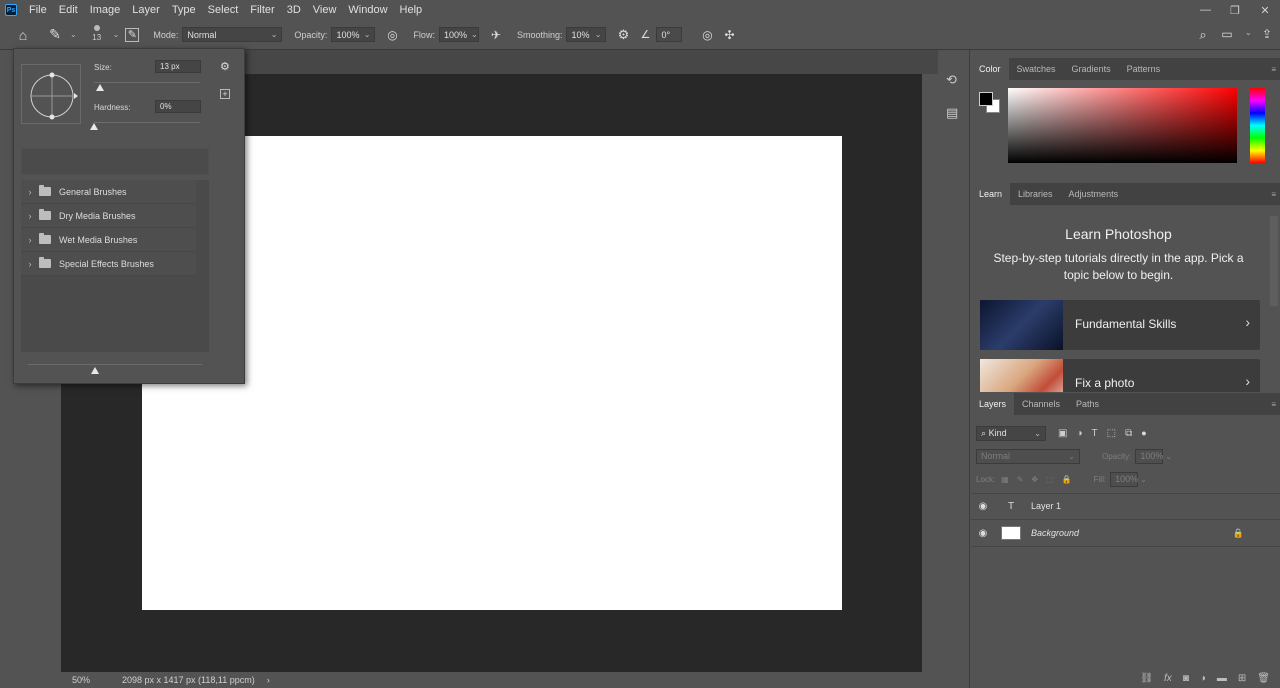  Describe the element at coordinates (1205, 10) in the screenshot. I see `minimize-icon: —` at that location.